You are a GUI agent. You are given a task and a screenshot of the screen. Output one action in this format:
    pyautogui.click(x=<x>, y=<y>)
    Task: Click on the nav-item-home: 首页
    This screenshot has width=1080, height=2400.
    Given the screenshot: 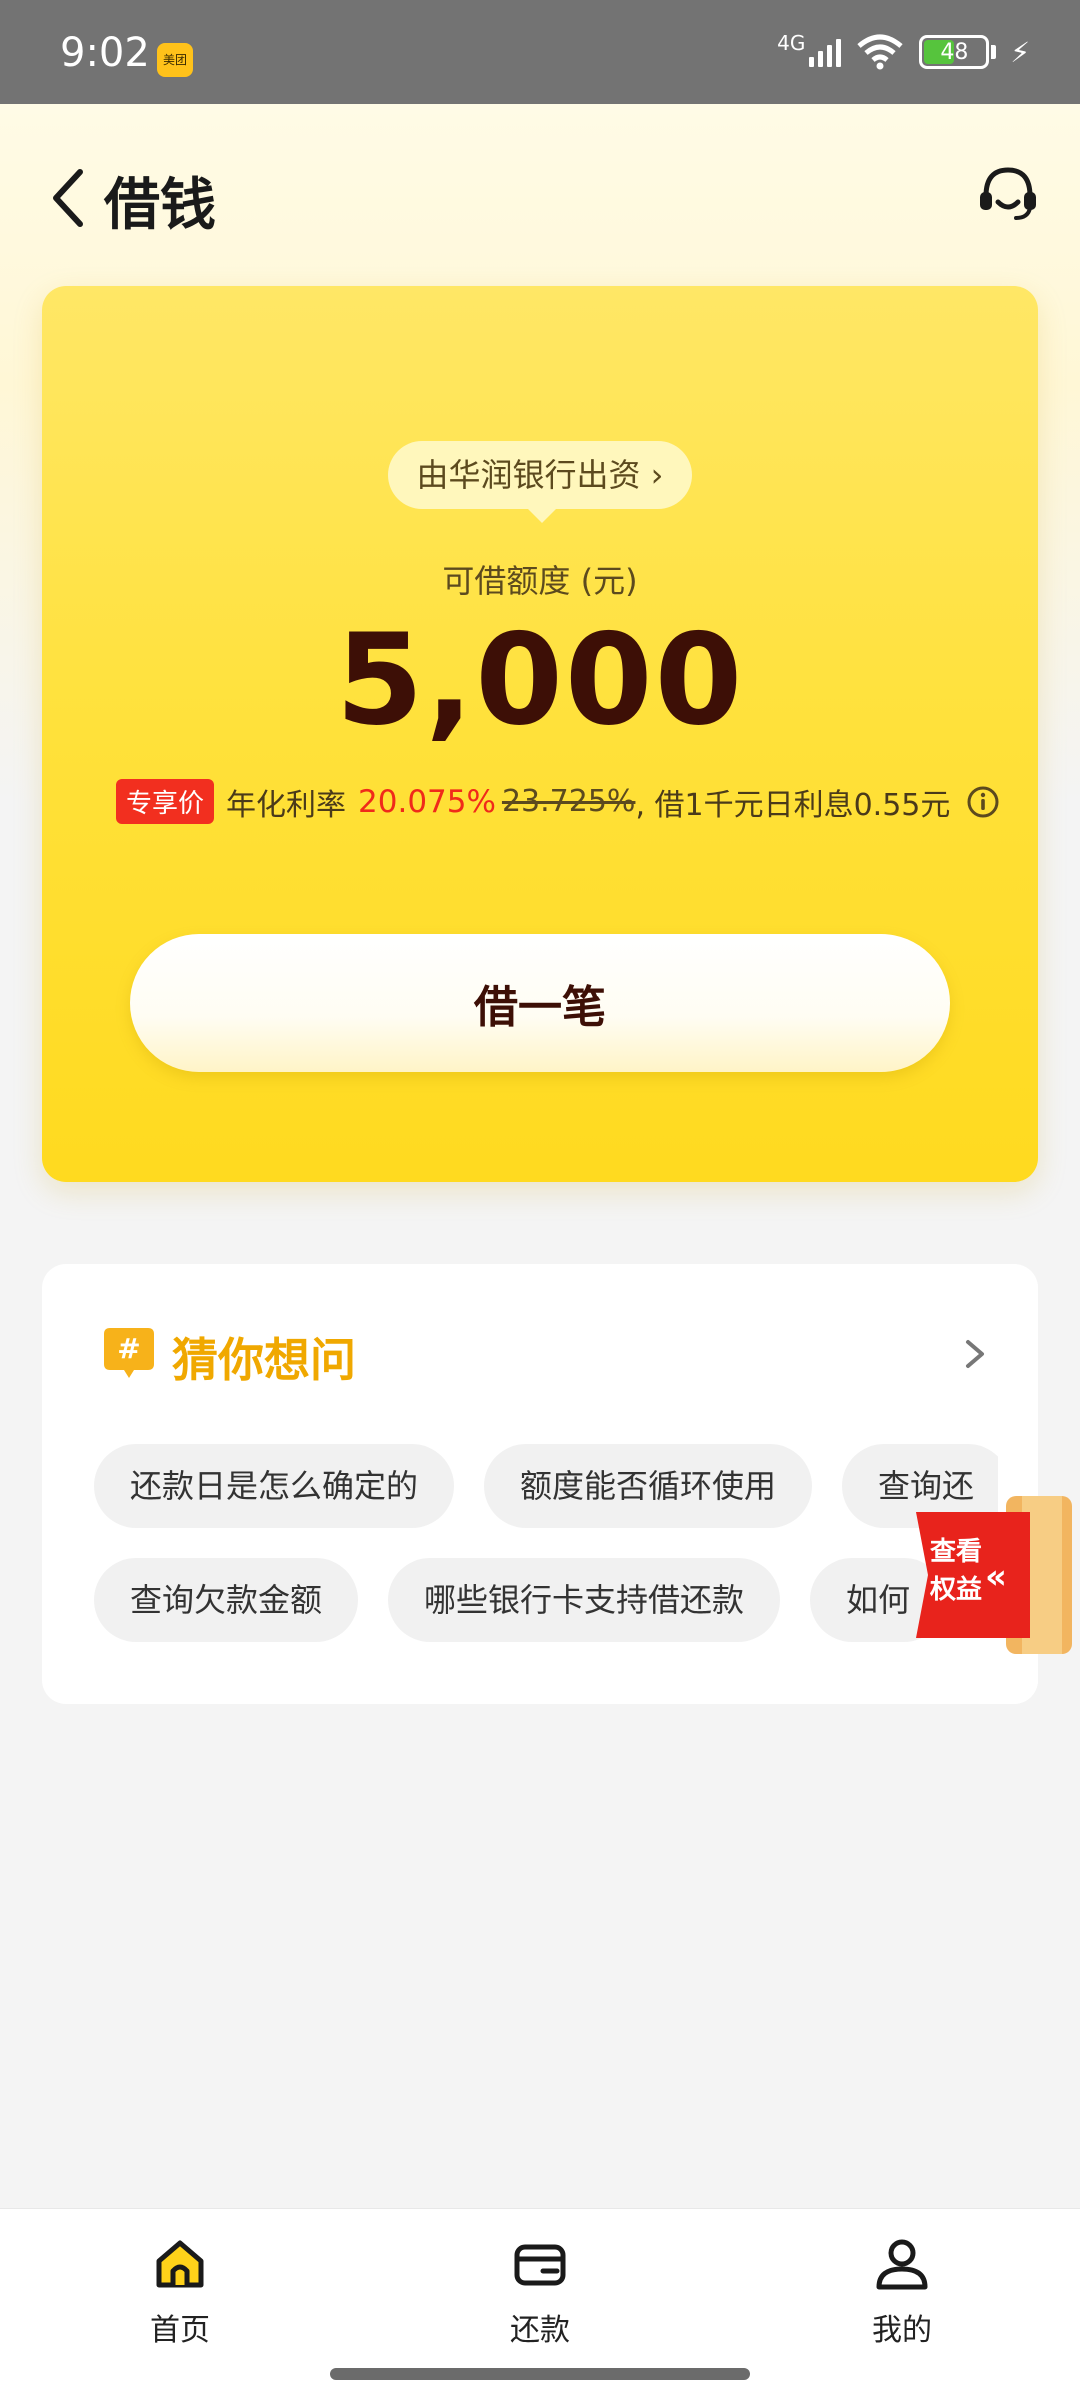 What is the action you would take?
    pyautogui.click(x=180, y=2292)
    